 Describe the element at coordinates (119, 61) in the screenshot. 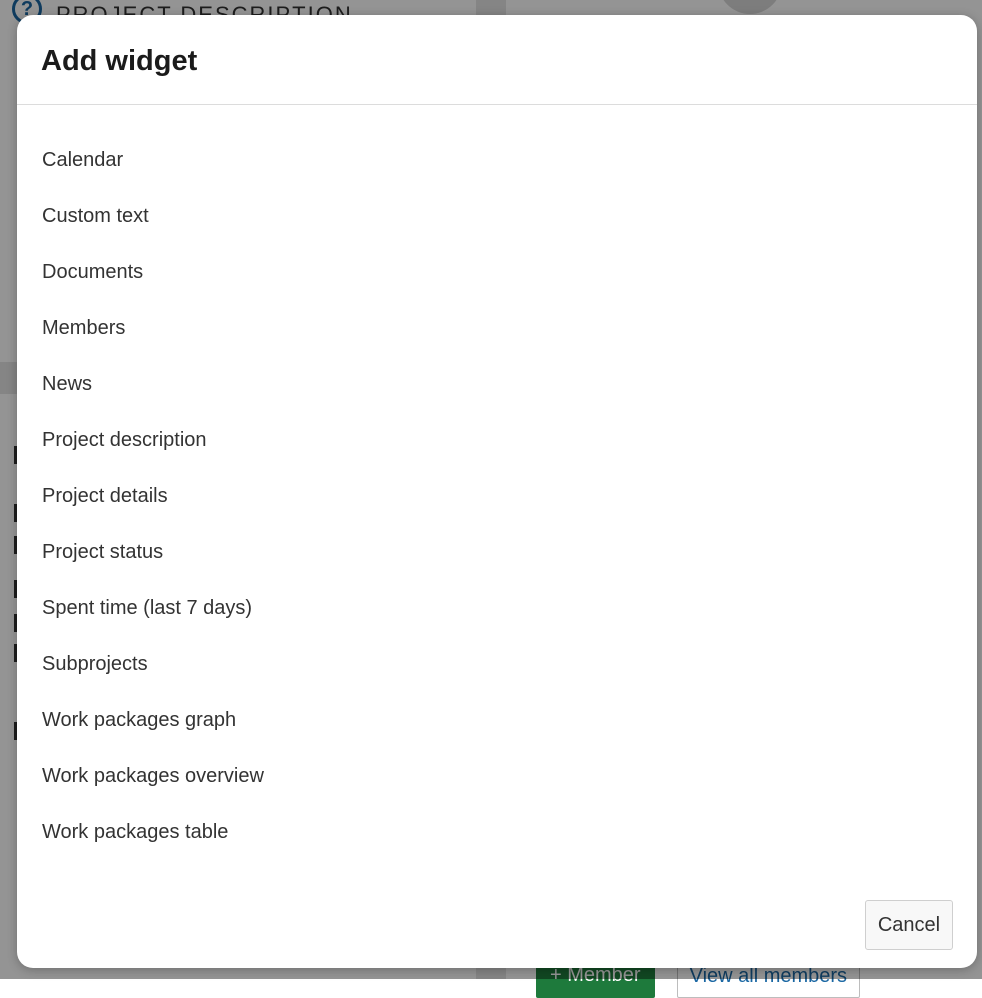

I see `modal-title: Add widget` at that location.